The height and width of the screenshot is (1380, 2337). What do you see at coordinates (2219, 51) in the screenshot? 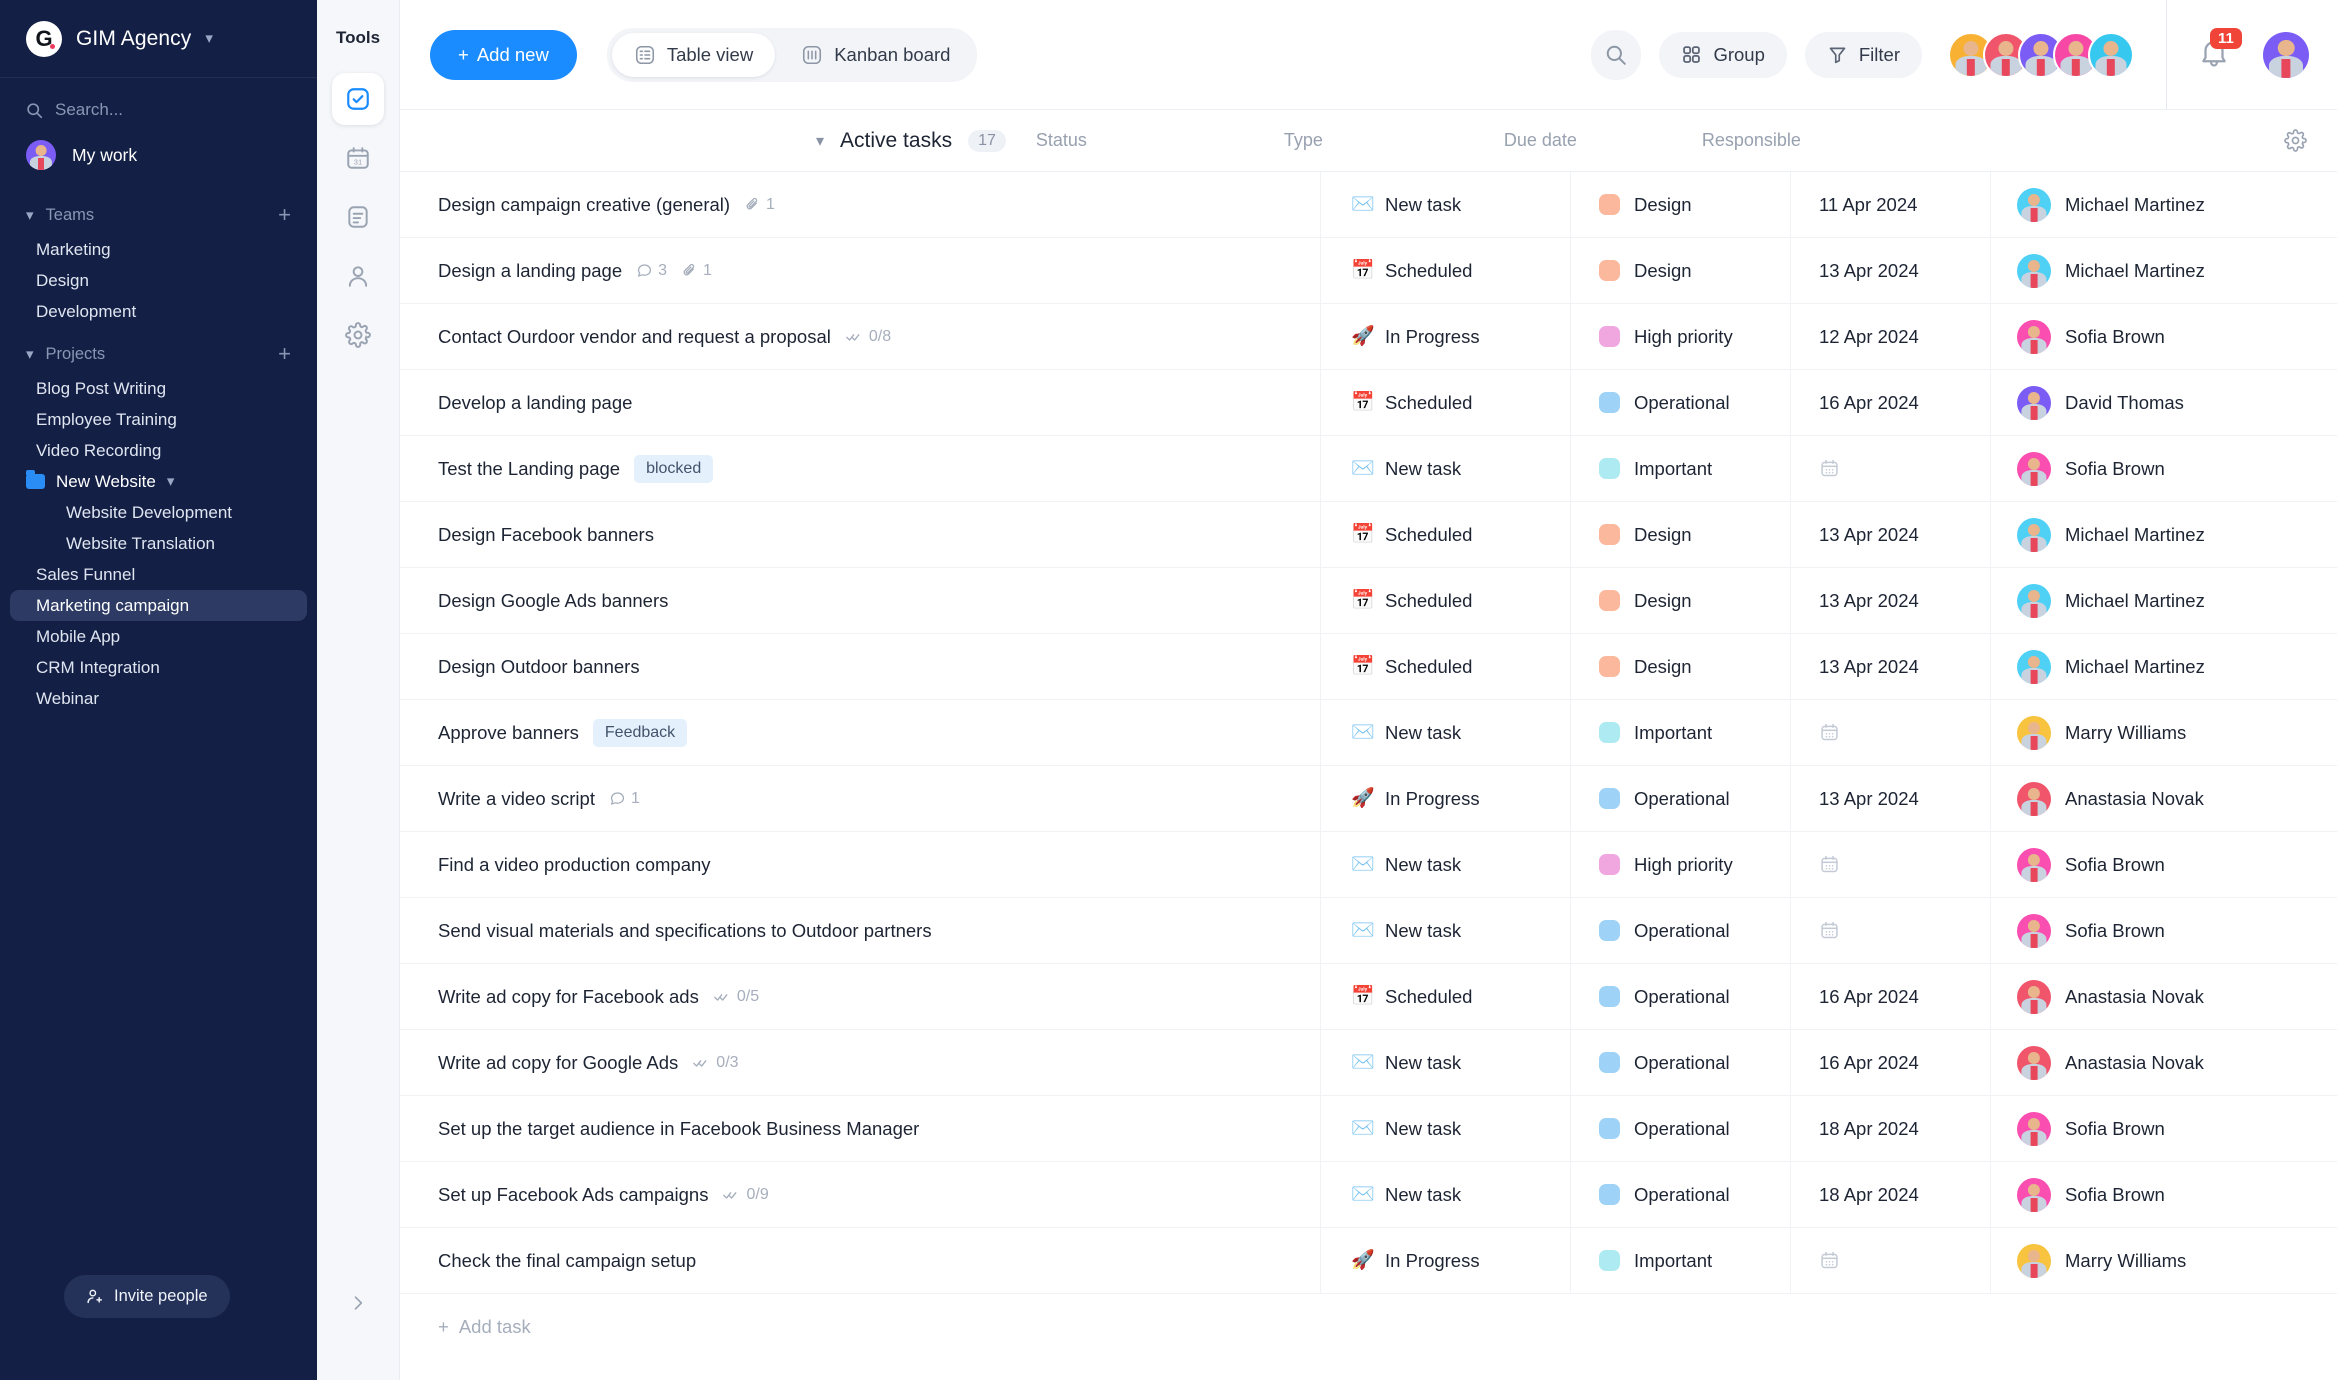
I see `notifications-button: 11` at bounding box center [2219, 51].